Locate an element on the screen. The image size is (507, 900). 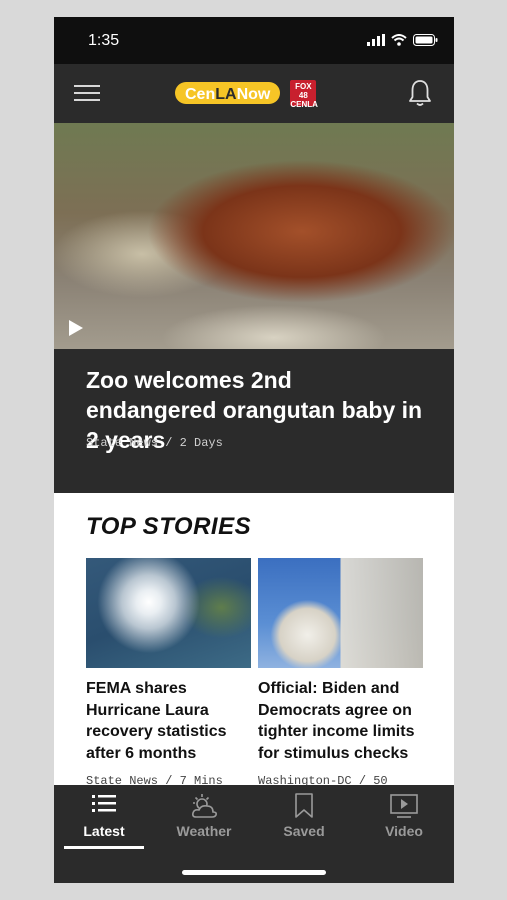
video-icon is located at coordinates (404, 806).